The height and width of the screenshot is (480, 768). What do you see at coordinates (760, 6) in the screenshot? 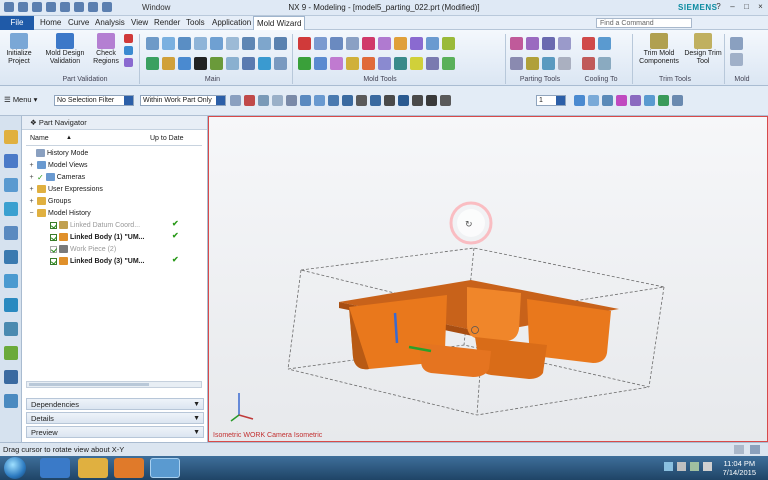
I see `close-button: ×` at bounding box center [760, 6].